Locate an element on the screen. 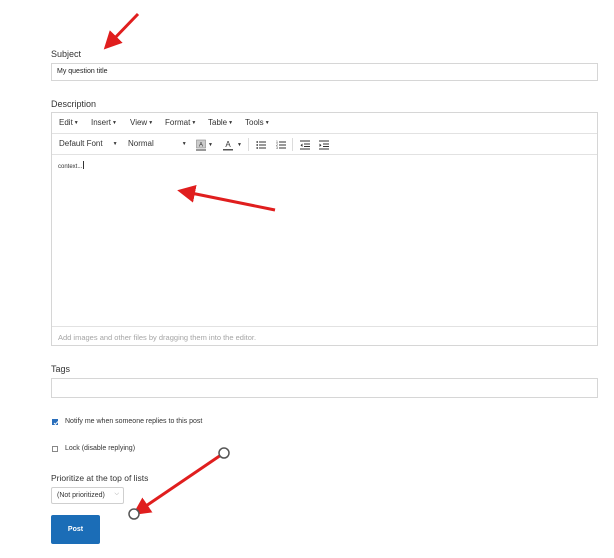 The height and width of the screenshot is (558, 614). menu-tools: Tools▼ is located at coordinates (257, 122).